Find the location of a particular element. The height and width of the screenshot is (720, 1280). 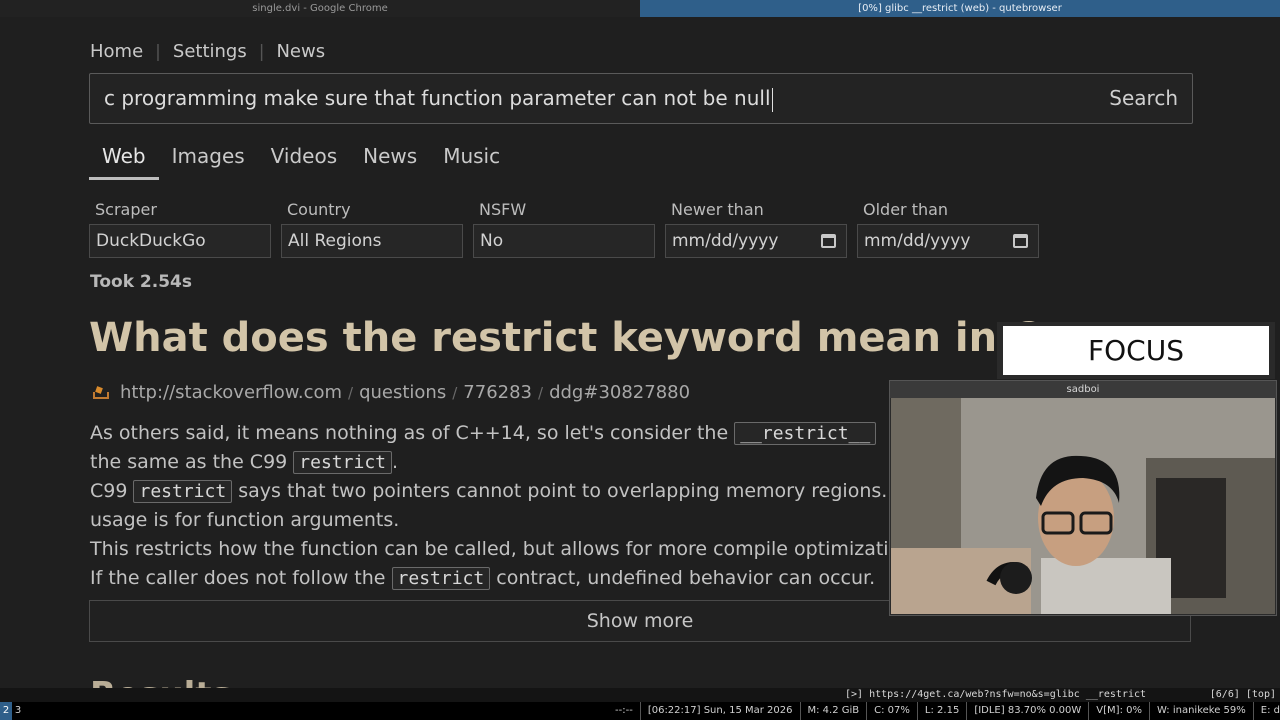

webcam-feed is located at coordinates (1083, 506).